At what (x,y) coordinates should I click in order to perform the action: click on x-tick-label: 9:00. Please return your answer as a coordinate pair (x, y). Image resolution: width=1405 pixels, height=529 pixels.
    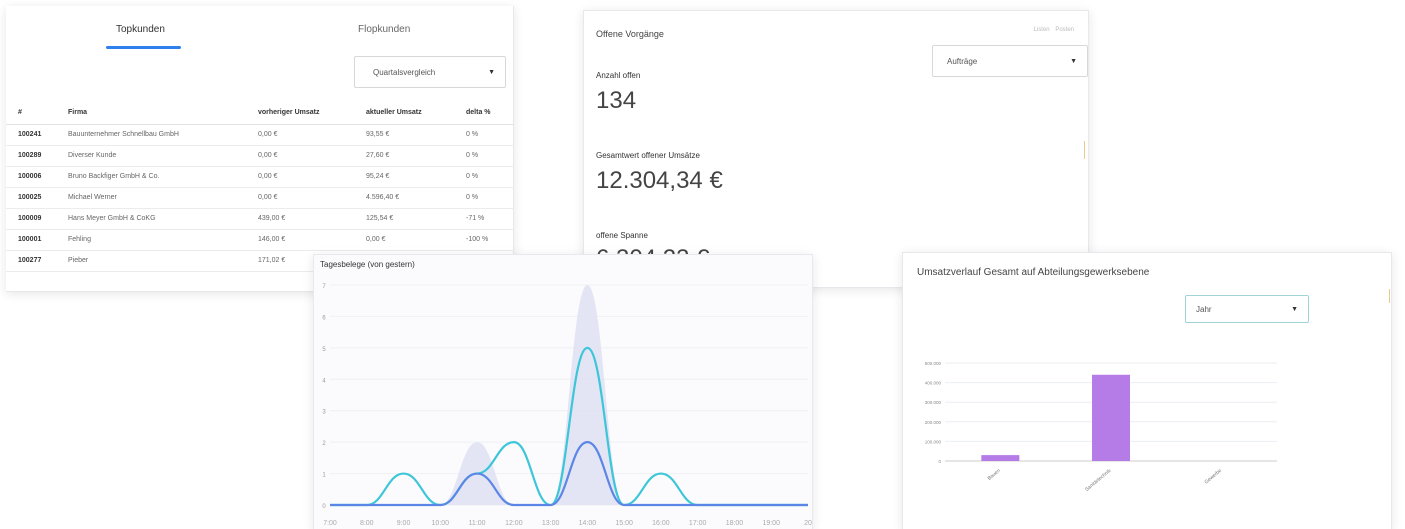
    Looking at the image, I should click on (404, 523).